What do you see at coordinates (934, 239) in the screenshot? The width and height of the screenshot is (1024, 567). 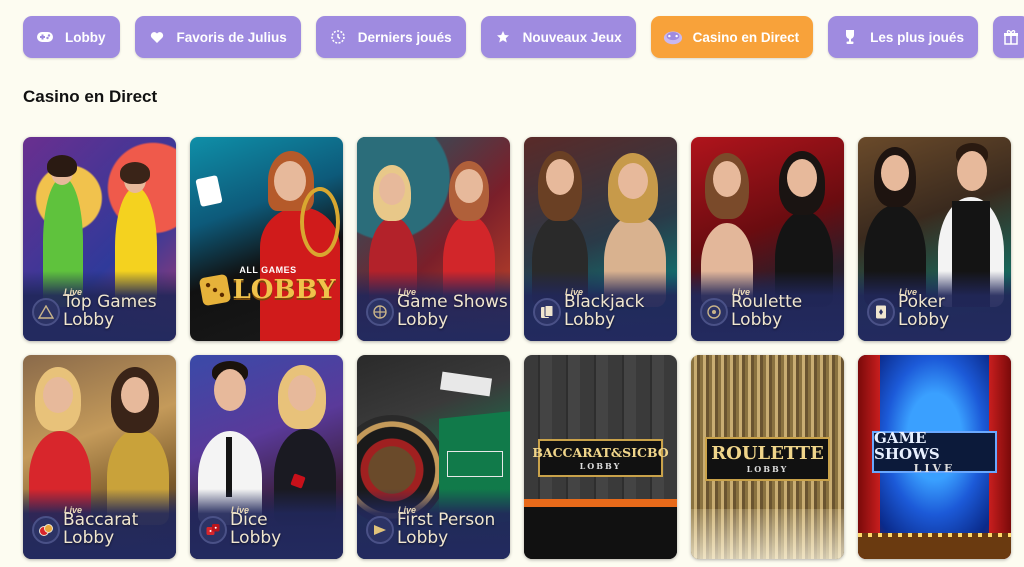 I see `game-card-poker: Live Poker Lobby` at bounding box center [934, 239].